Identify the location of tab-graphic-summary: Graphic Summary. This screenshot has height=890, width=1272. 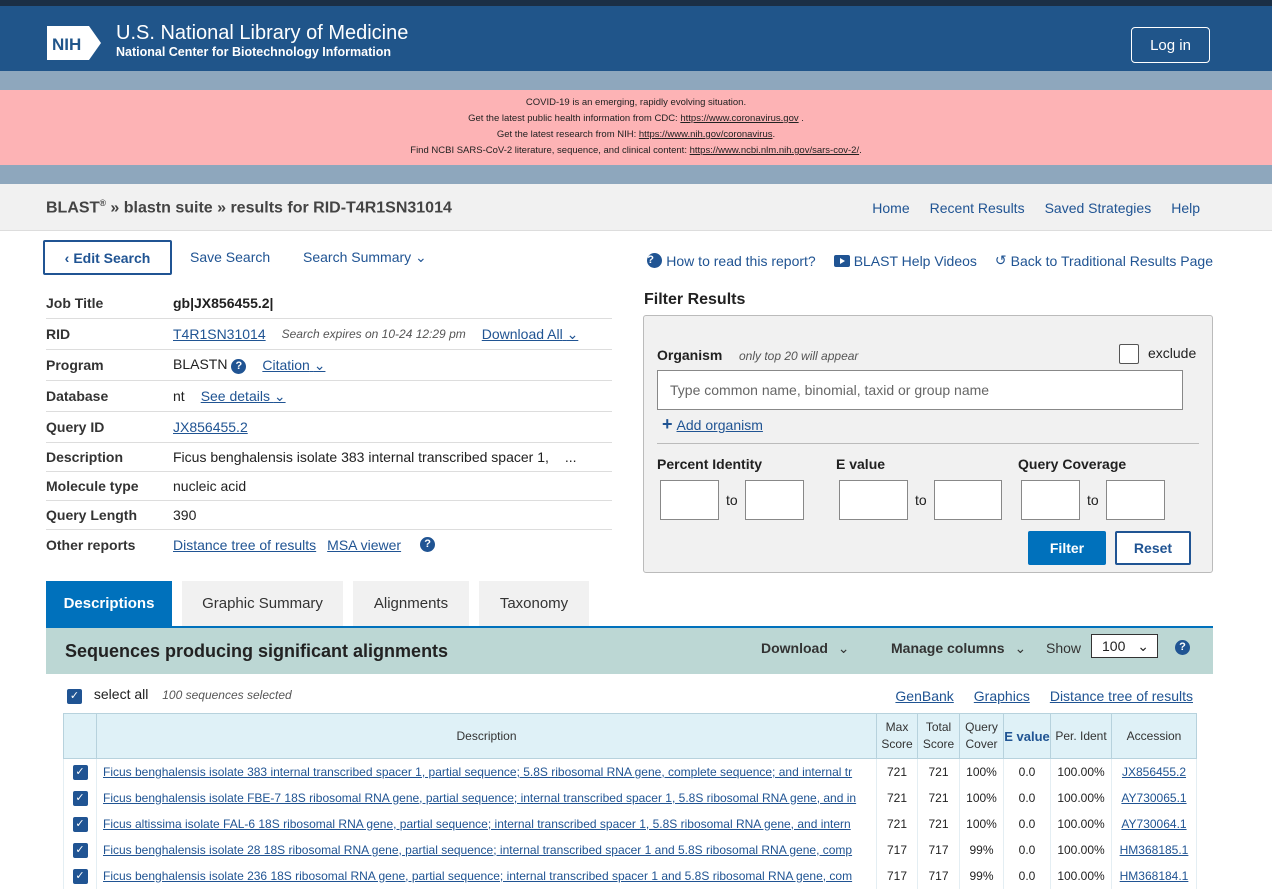
(262, 603).